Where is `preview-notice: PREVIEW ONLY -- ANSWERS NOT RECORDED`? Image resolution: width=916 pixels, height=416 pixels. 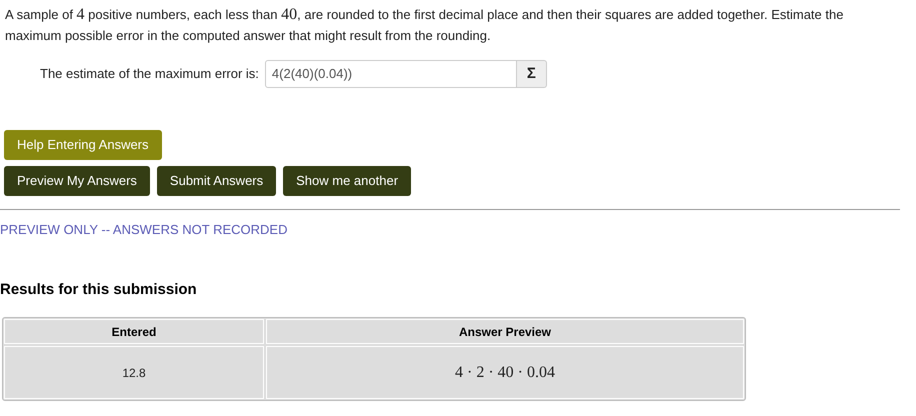 preview-notice: PREVIEW ONLY -- ANSWERS NOT RECORDED is located at coordinates (144, 230).